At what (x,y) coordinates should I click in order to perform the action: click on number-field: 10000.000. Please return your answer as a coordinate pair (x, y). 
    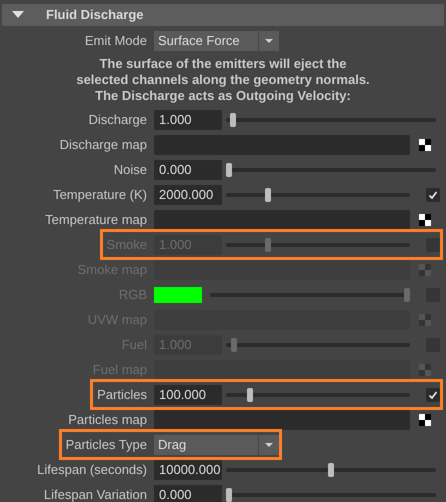
    Looking at the image, I should click on (188, 470).